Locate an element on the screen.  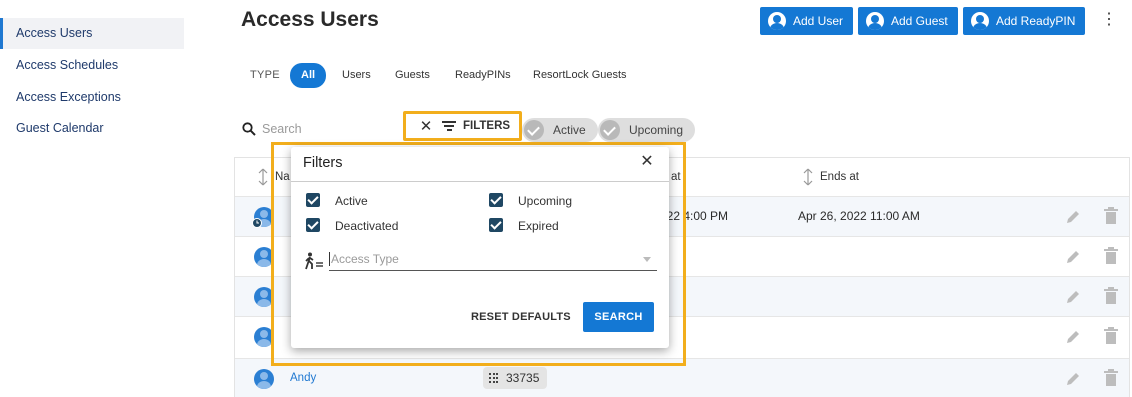
sidebar-item-access-exceptions: Access Exceptions is located at coordinates (92, 97).